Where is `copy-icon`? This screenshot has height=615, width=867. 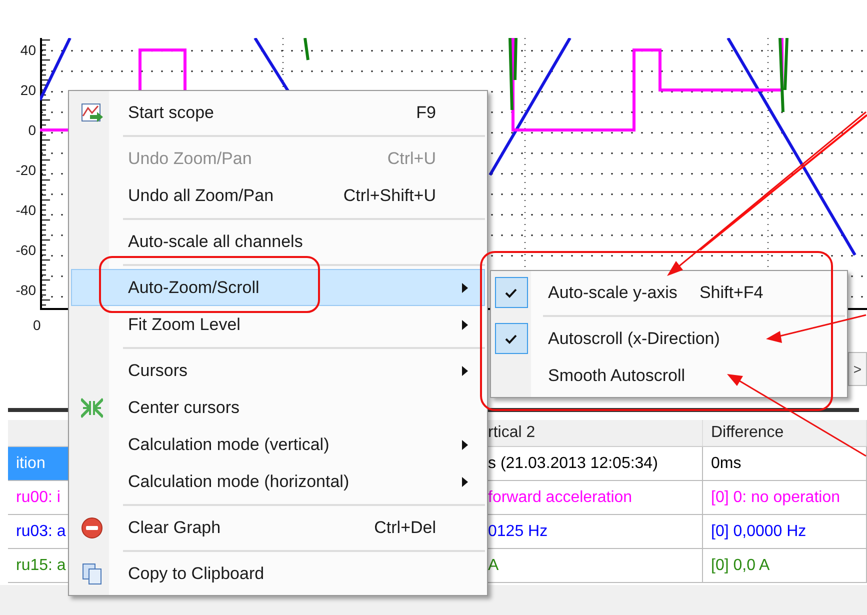 copy-icon is located at coordinates (92, 574).